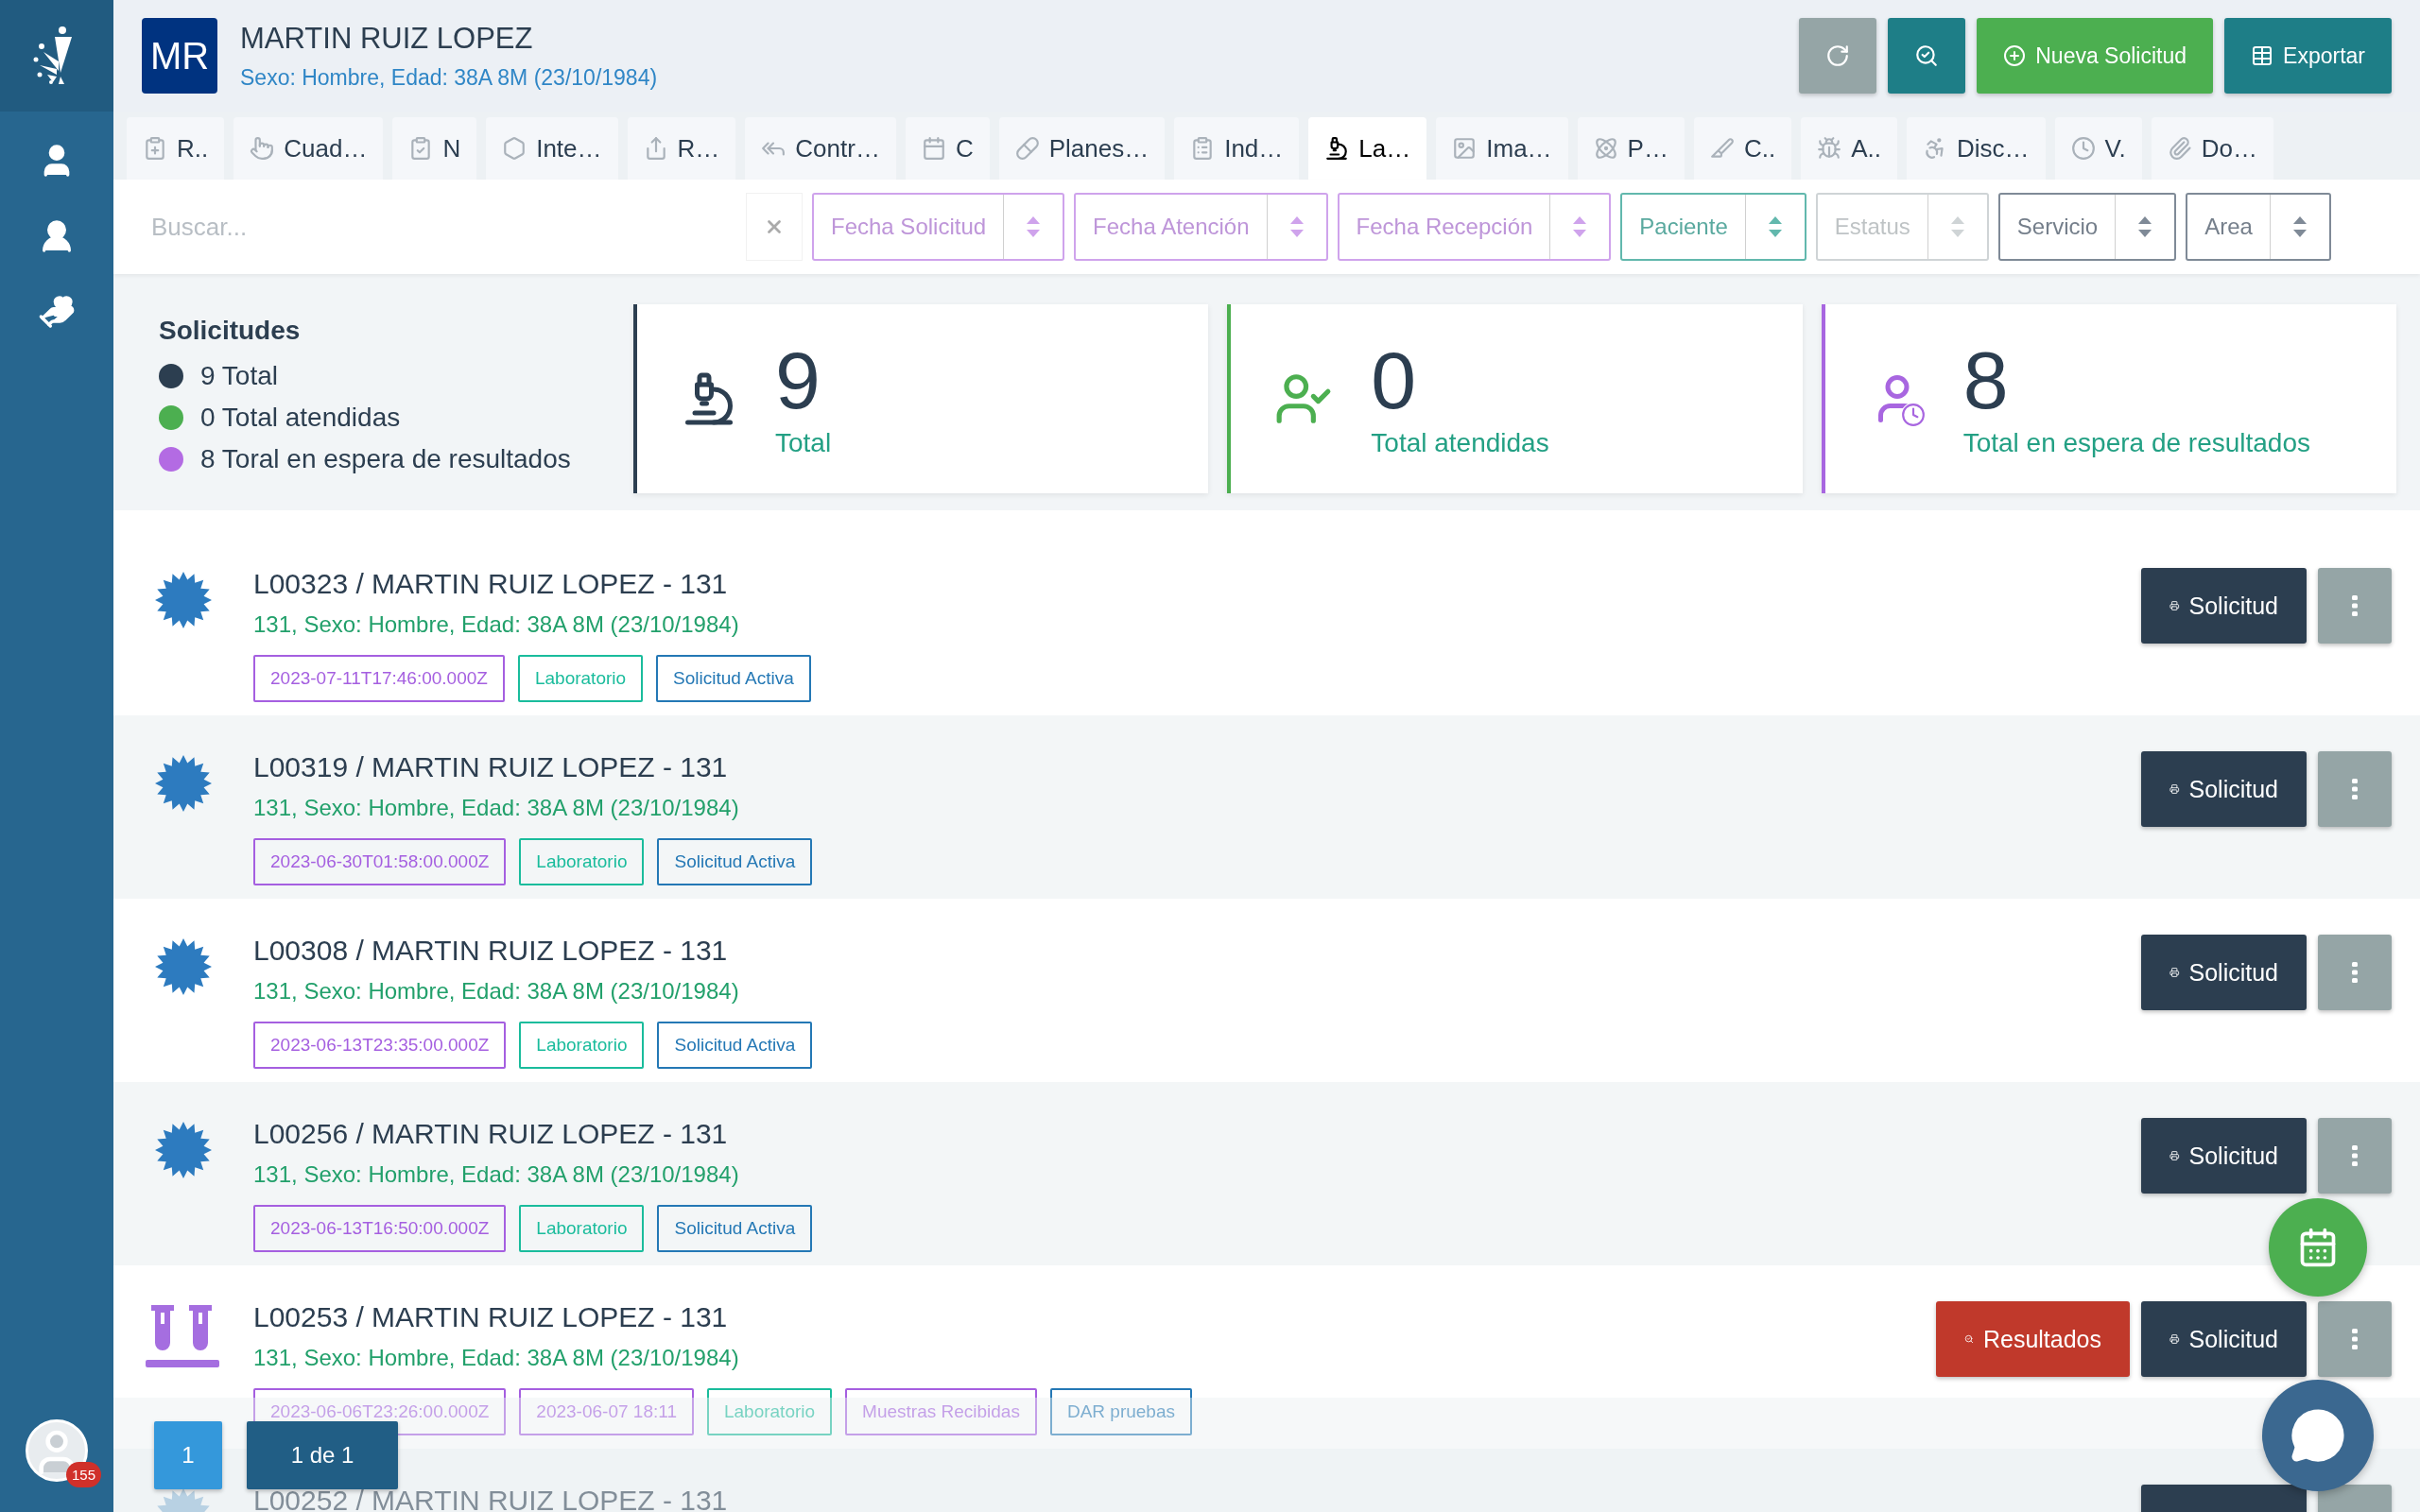 The width and height of the screenshot is (2420, 1512). What do you see at coordinates (1605, 148) in the screenshot?
I see `atom-icon` at bounding box center [1605, 148].